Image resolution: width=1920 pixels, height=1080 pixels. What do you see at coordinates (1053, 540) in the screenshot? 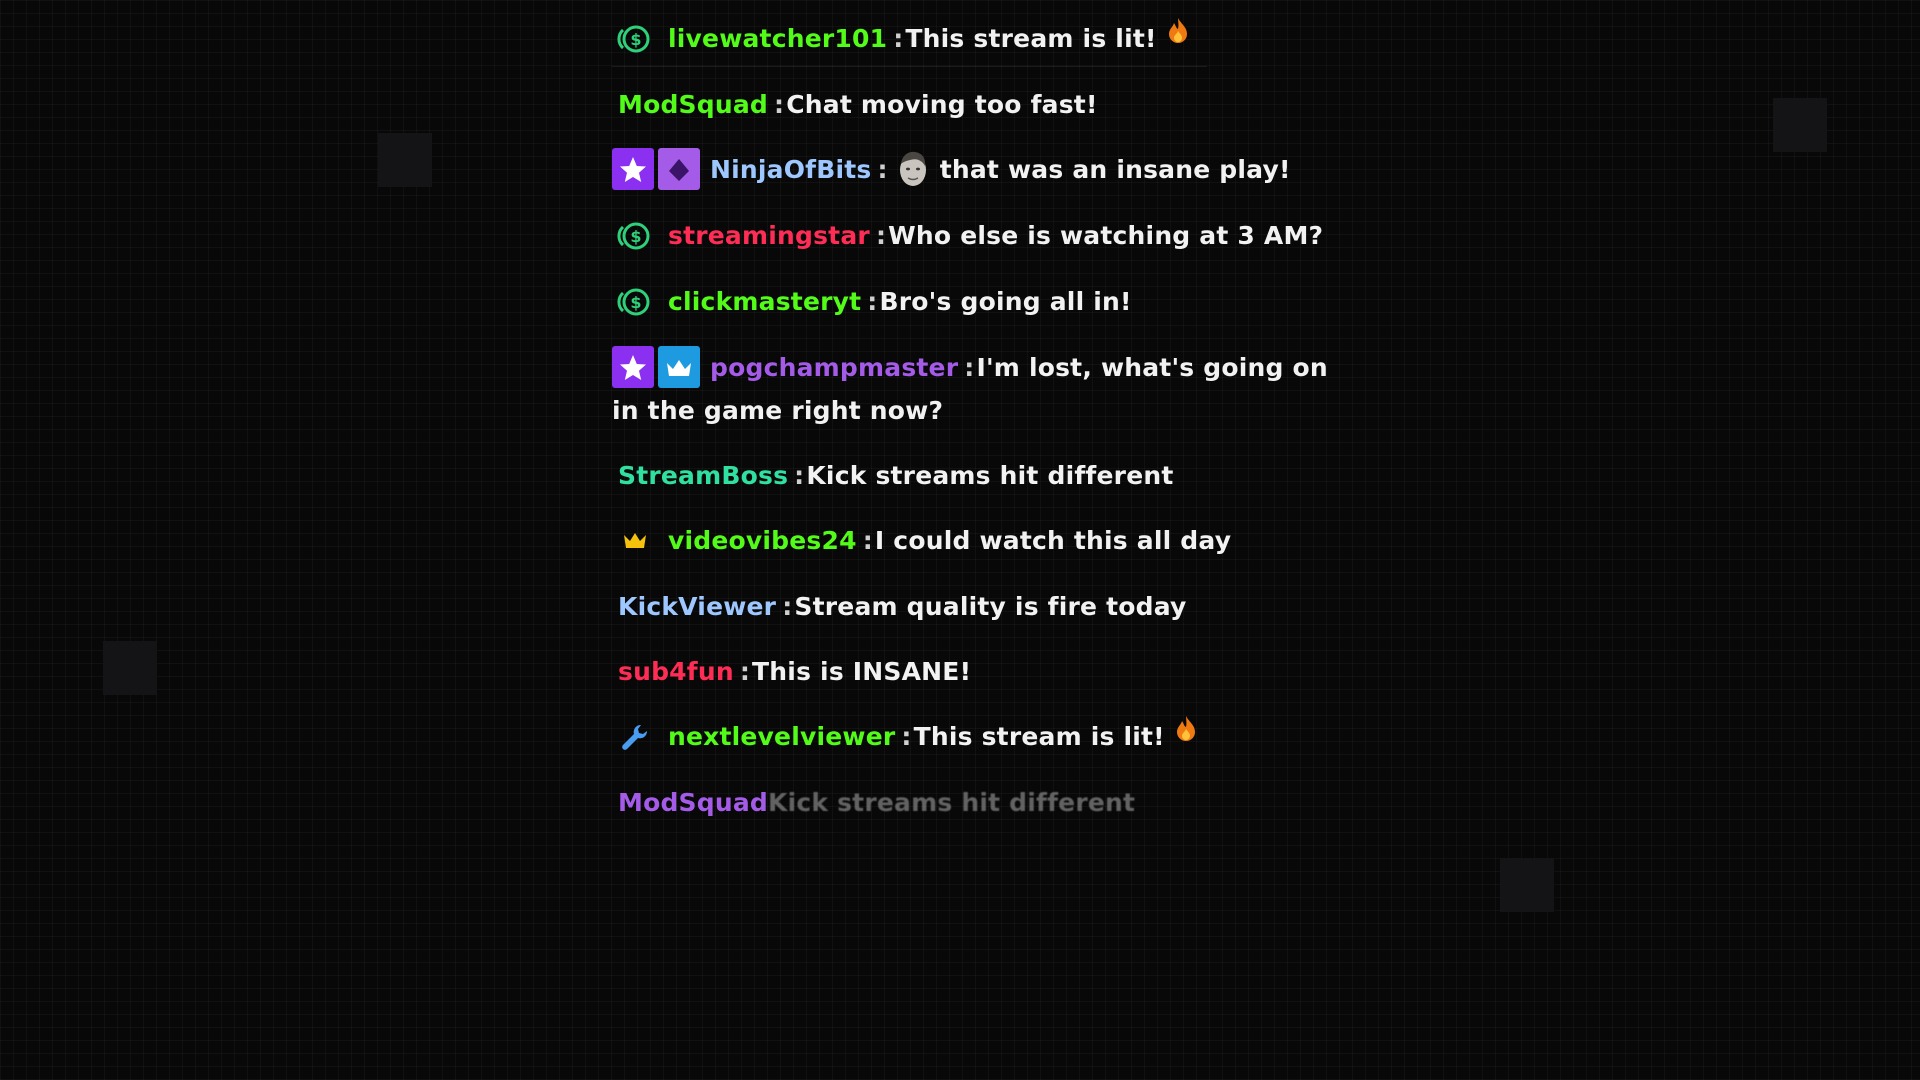
I see `chat-message-text: I could watch this all day` at bounding box center [1053, 540].